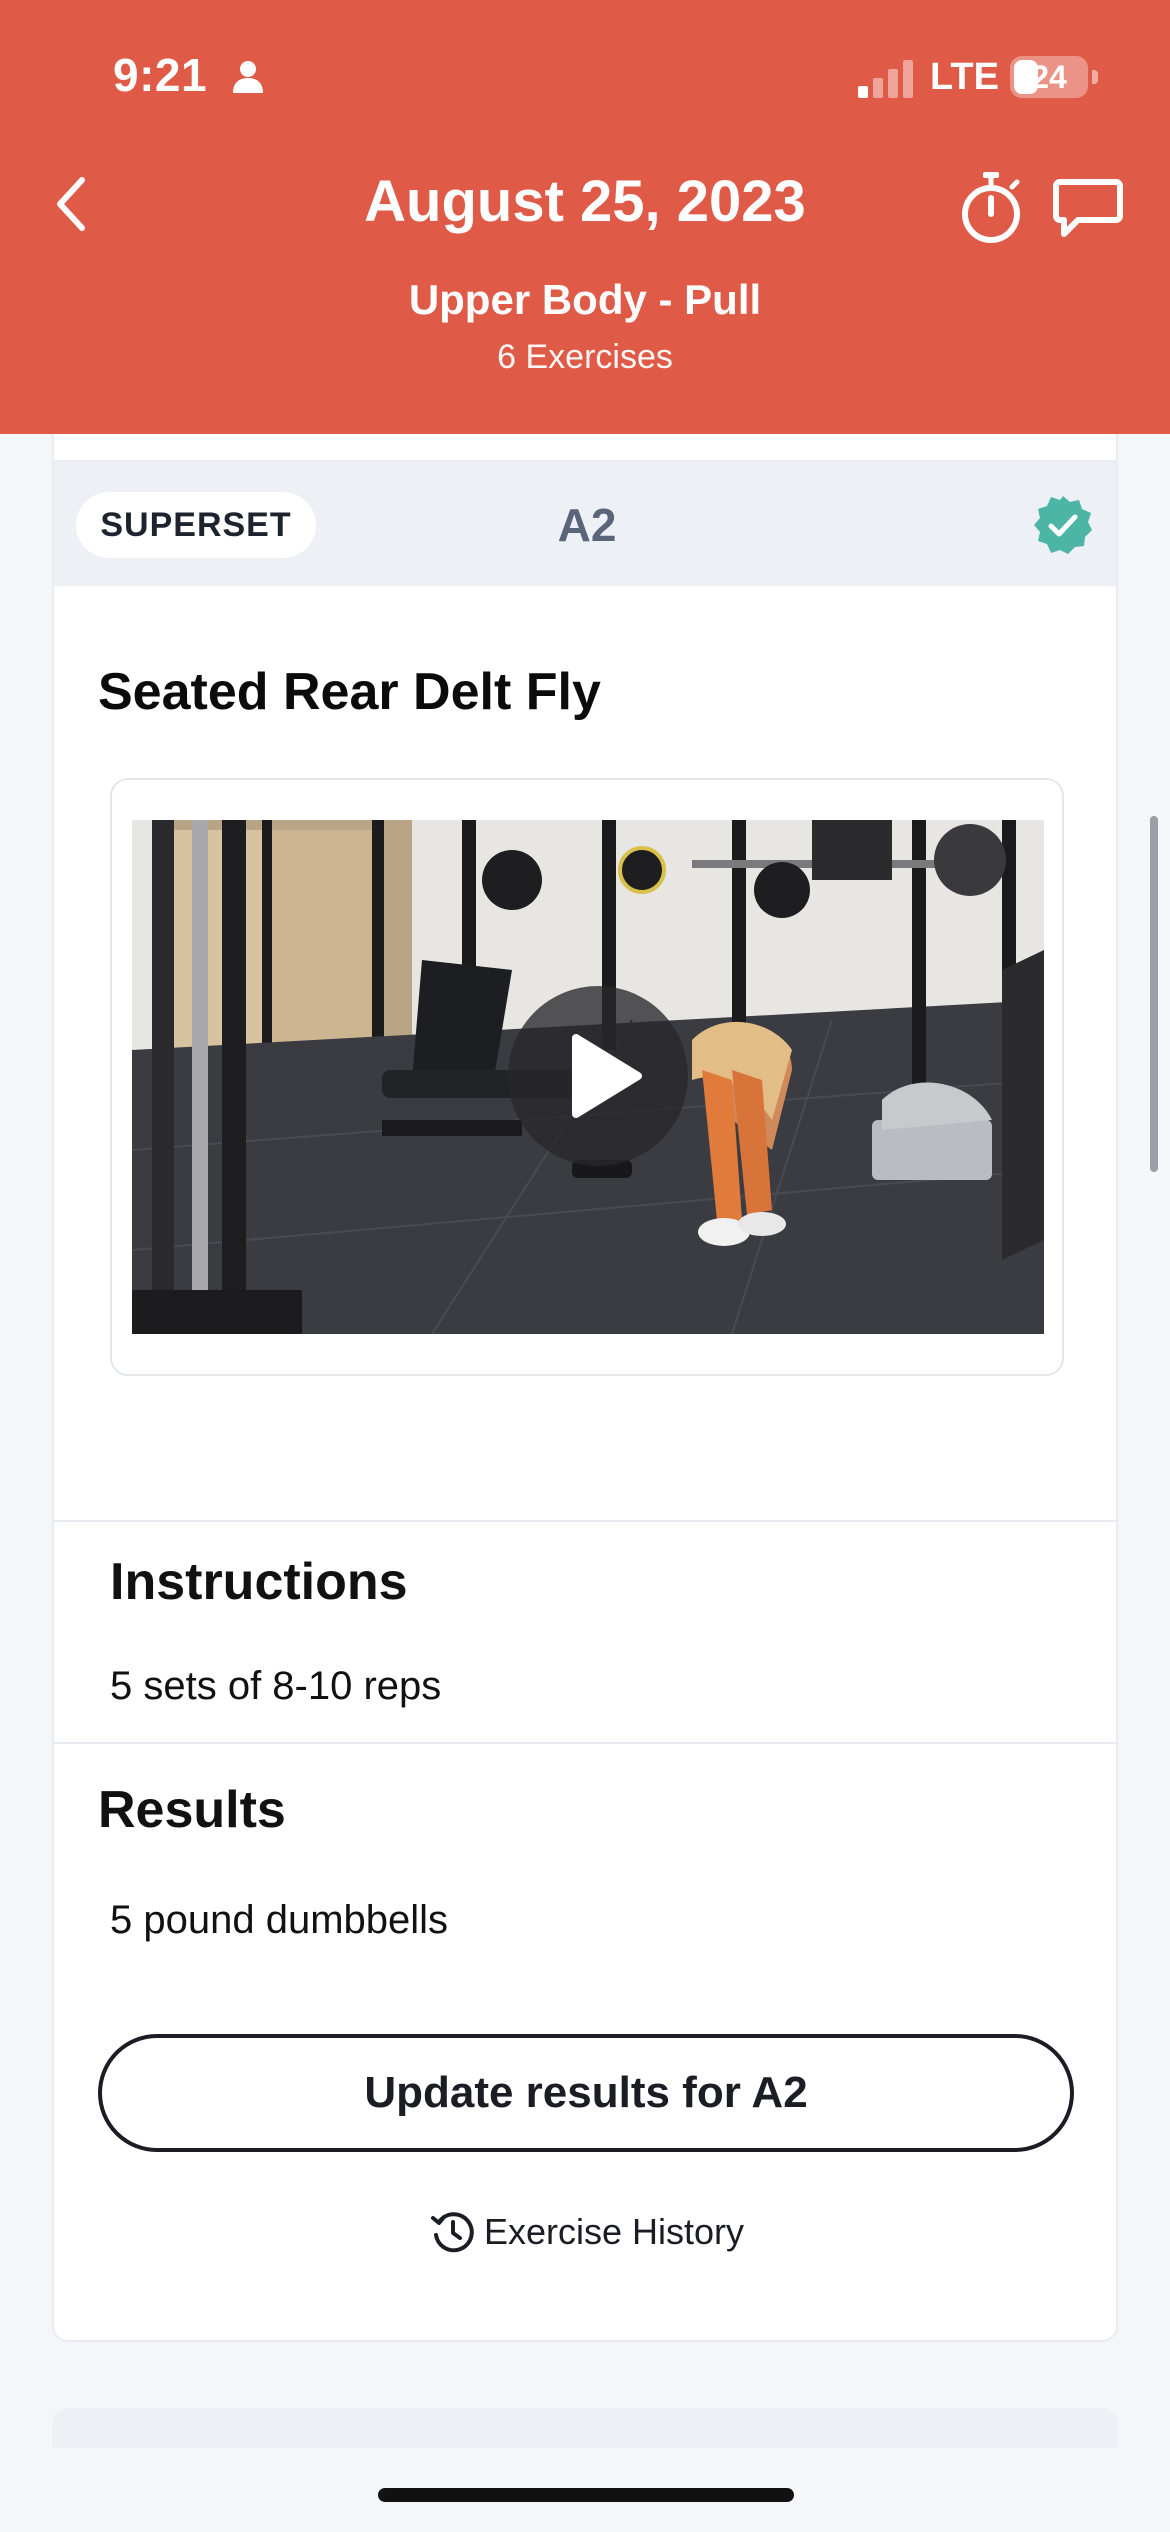 The width and height of the screenshot is (1170, 2532). Describe the element at coordinates (349, 692) in the screenshot. I see `exercise-name: Seated Rear Delt Fly` at that location.